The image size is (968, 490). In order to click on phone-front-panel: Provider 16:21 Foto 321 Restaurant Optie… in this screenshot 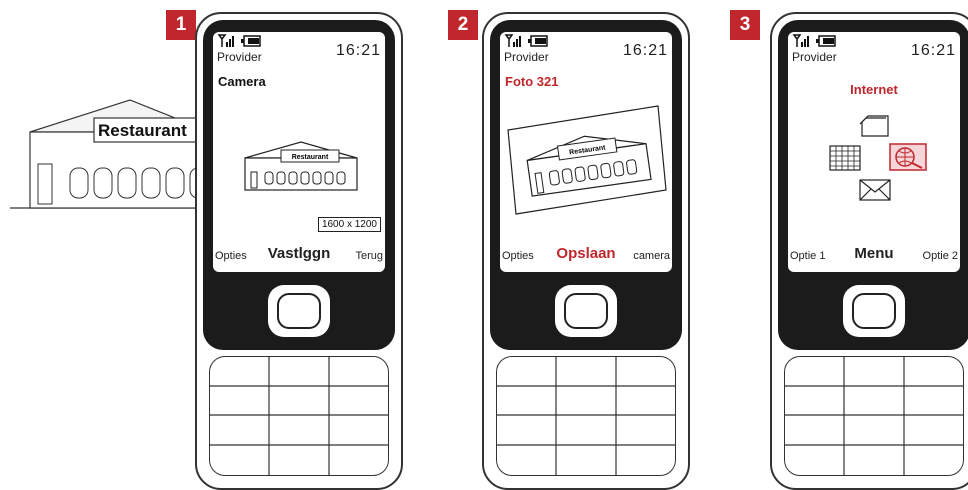, I will do `click(586, 185)`.